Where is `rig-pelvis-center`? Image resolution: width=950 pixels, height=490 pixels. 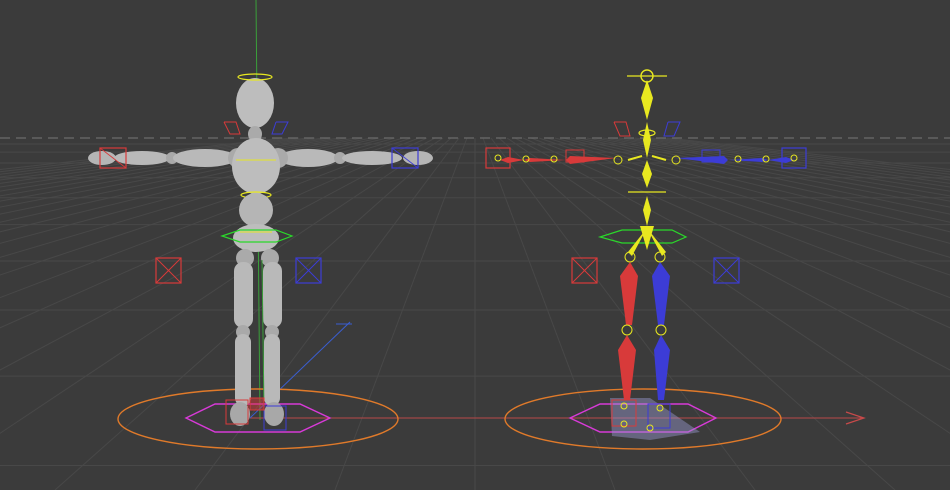
rig-pelvis-center is located at coordinates (647, 238).